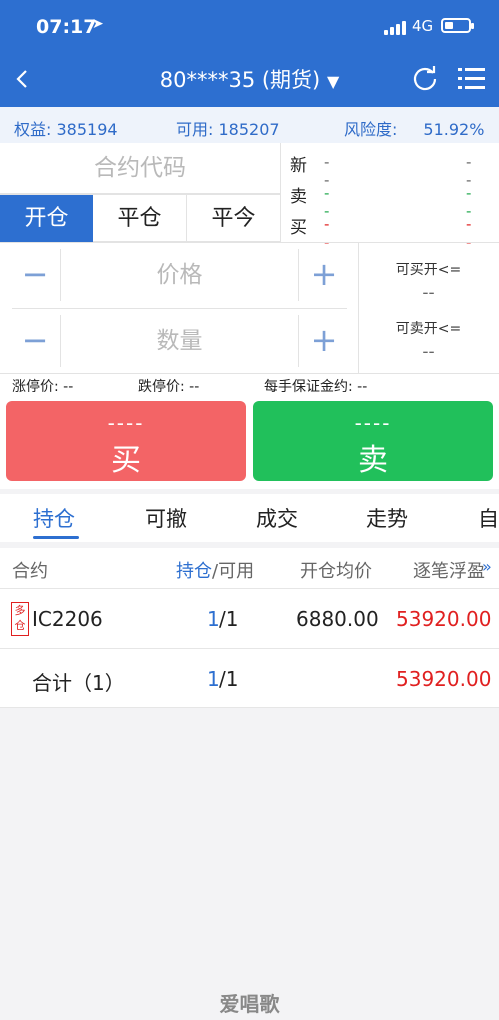  Describe the element at coordinates (381, 233) in the screenshot. I see `quote-bid: 买 -- --` at that location.